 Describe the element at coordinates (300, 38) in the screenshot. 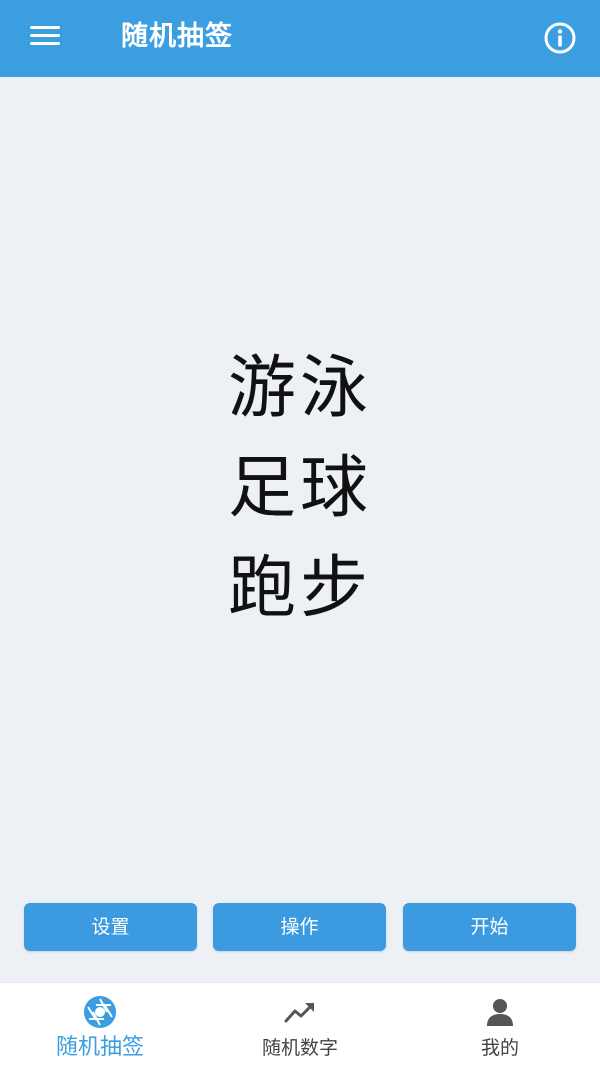

I see `app-bar: 随机抽签` at that location.